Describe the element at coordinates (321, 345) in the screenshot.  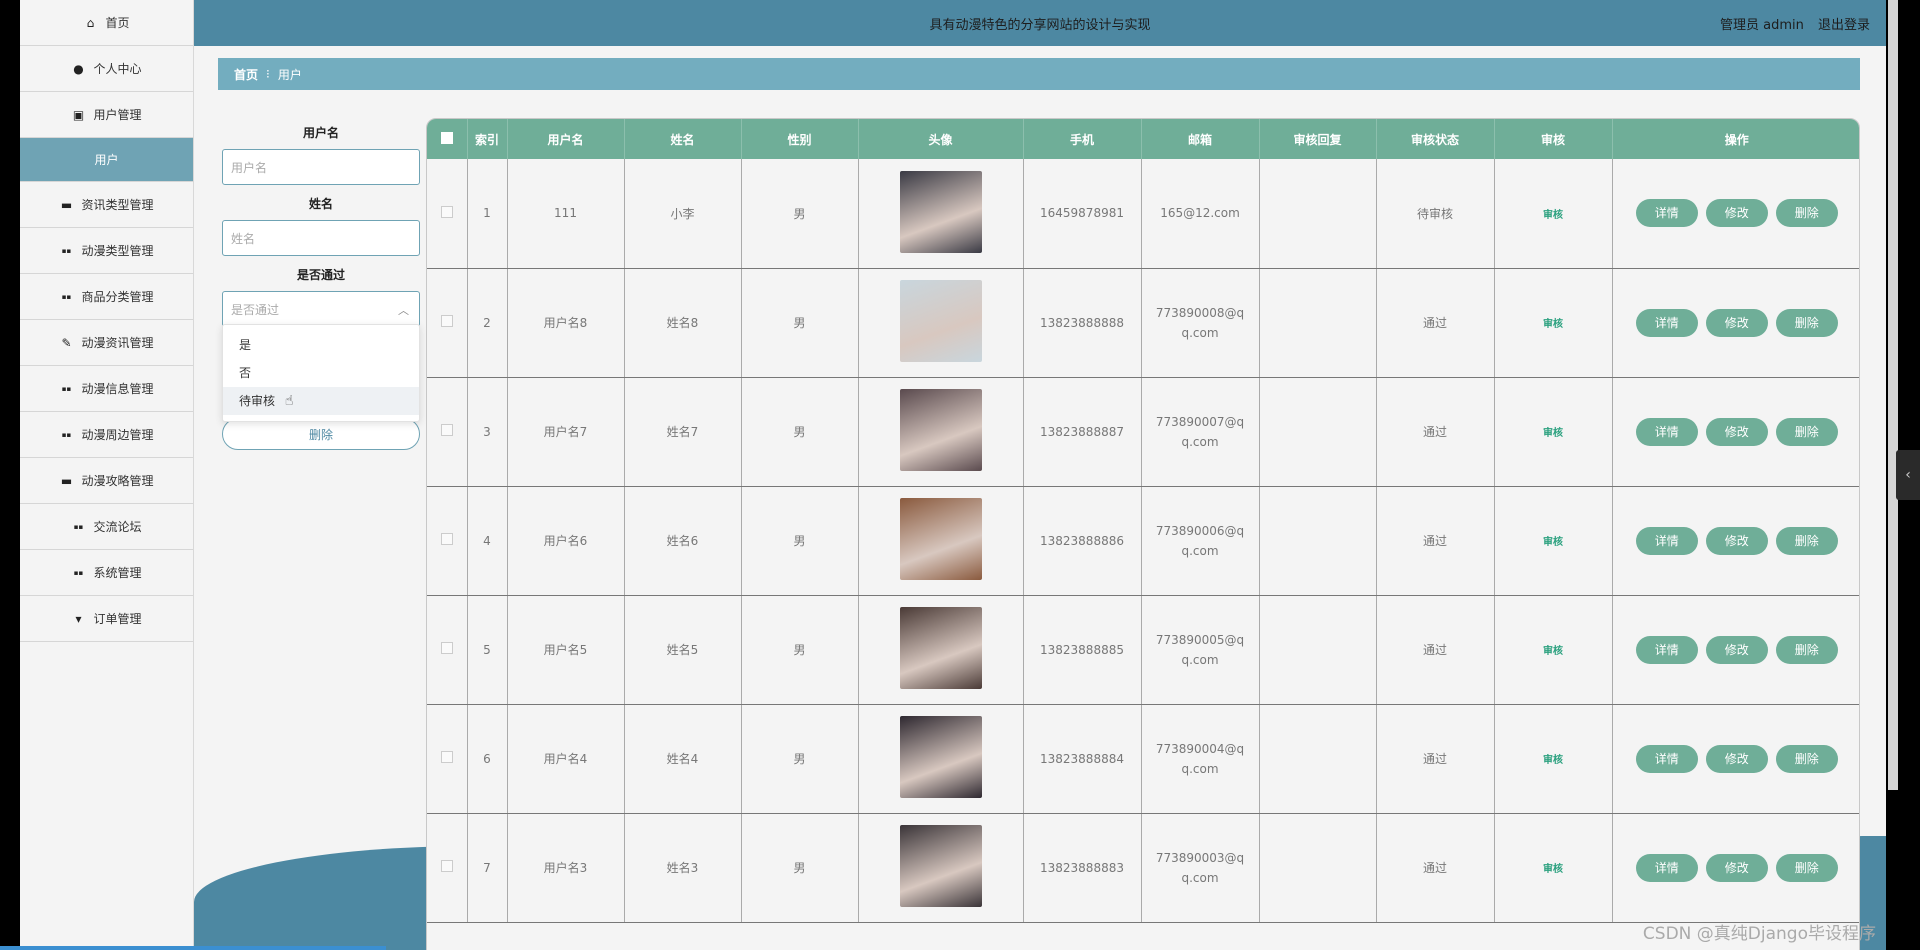
I see `option-yes: 是` at that location.